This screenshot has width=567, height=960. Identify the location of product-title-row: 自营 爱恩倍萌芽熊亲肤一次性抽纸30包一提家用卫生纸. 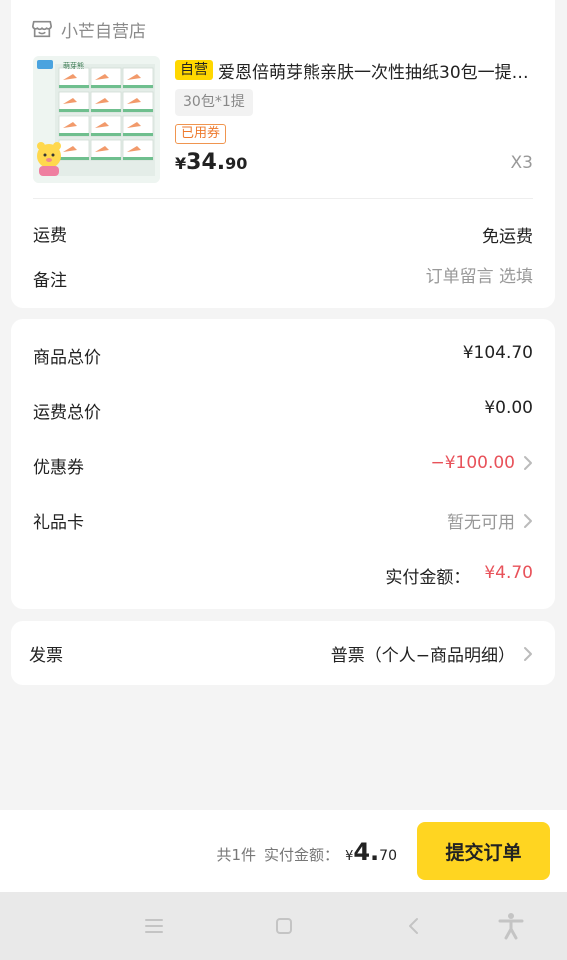
(356, 70).